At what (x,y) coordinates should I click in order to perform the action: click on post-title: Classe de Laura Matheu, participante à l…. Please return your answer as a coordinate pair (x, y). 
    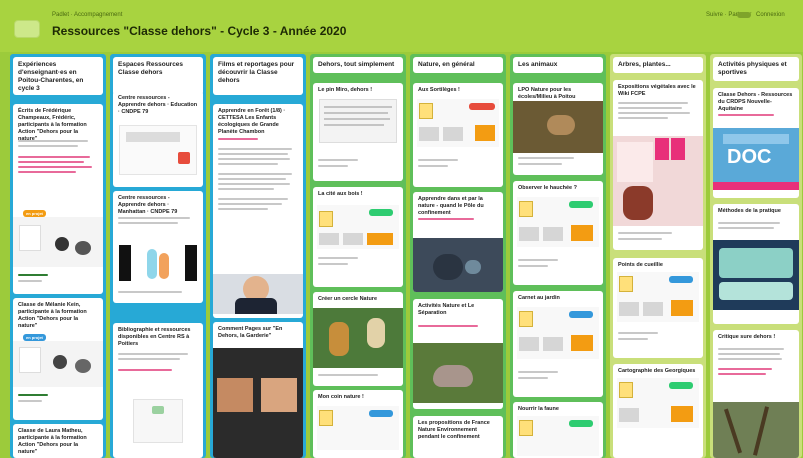
    Looking at the image, I should click on (52, 441).